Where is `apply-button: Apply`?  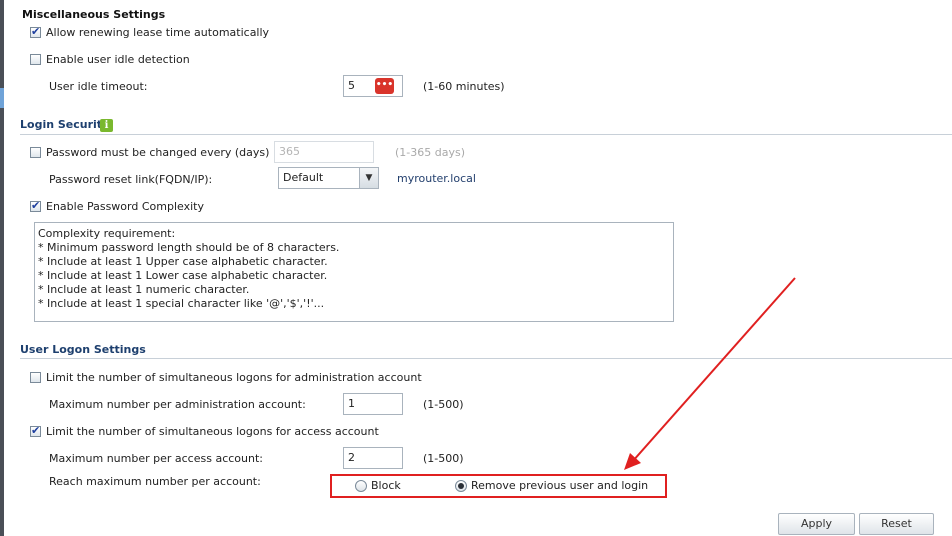 apply-button: Apply is located at coordinates (816, 524).